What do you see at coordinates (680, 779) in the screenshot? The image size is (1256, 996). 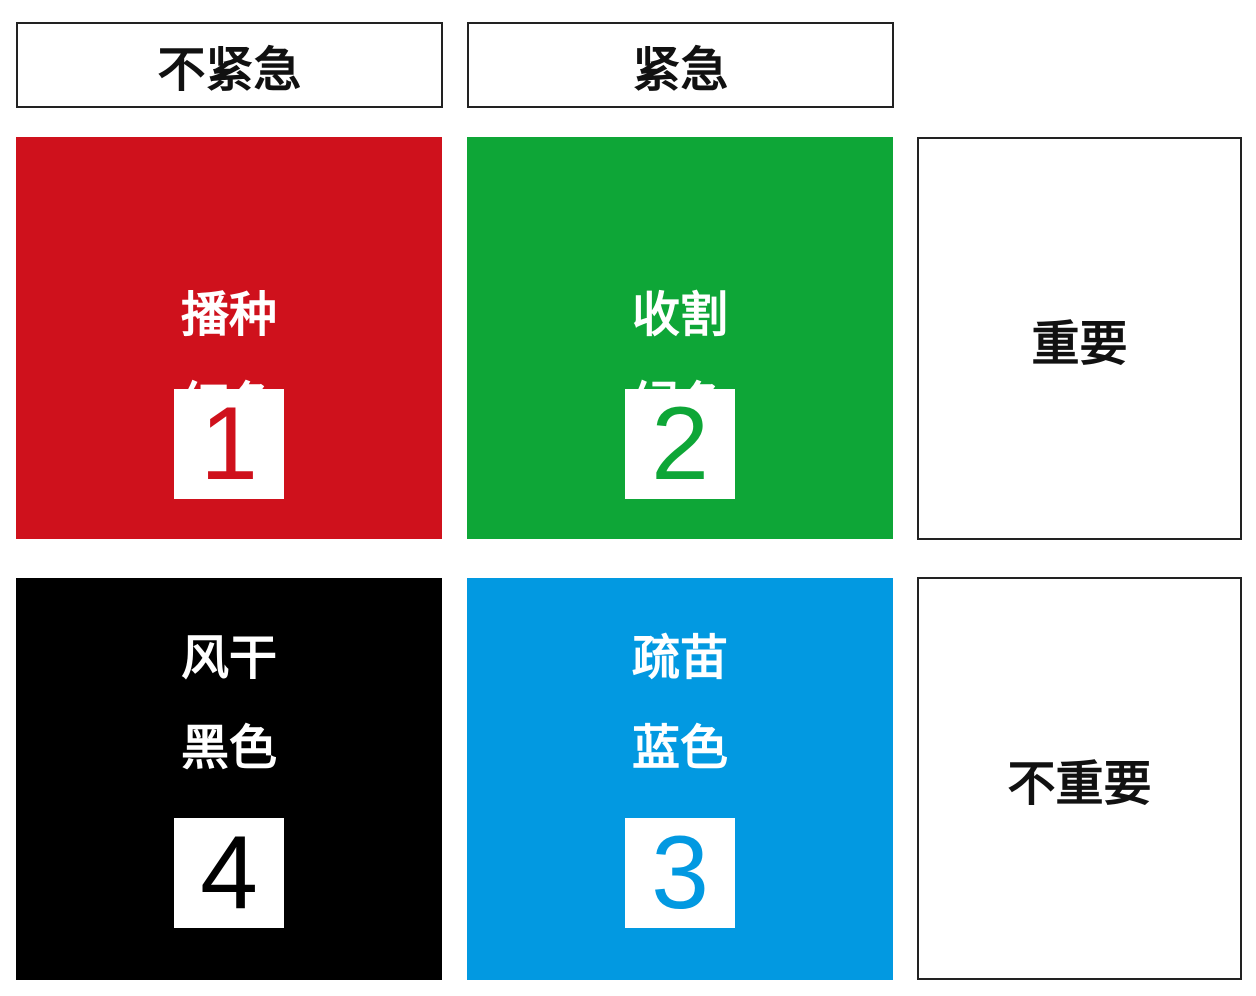 I see `quadrant-not-important-urgent: 疏苗 蓝色 3` at bounding box center [680, 779].